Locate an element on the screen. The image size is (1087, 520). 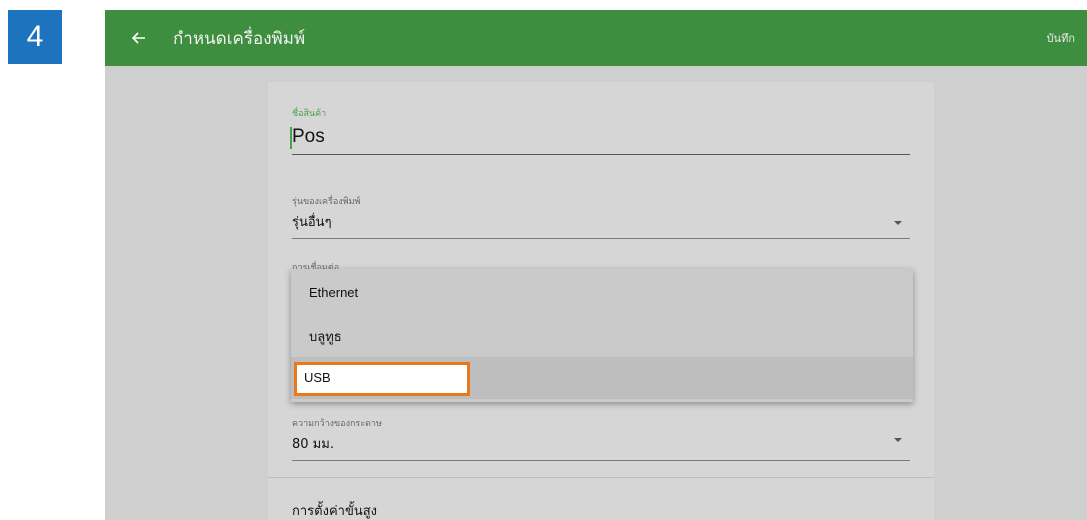
connection-option-bluetooth: บลูทูธ is located at coordinates (602, 336).